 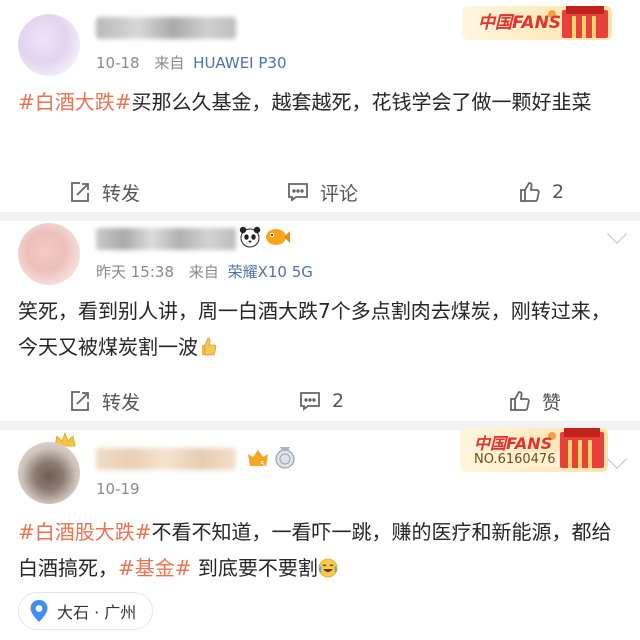 I want to click on device-name: HUAWEI P30, so click(x=239, y=63).